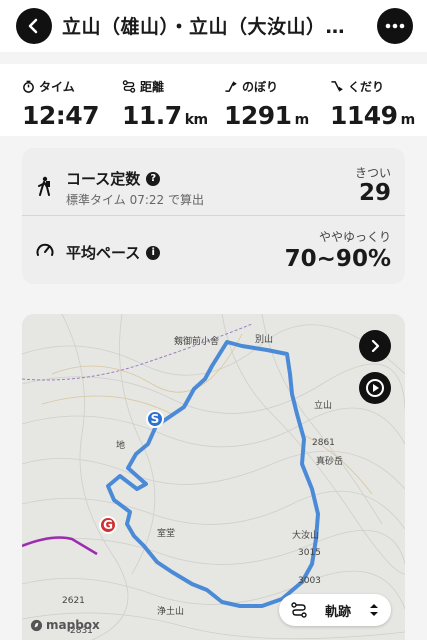 Image resolution: width=427 pixels, height=640 pixels. Describe the element at coordinates (306, 536) in the screenshot. I see `map-label: 大汝山` at that location.